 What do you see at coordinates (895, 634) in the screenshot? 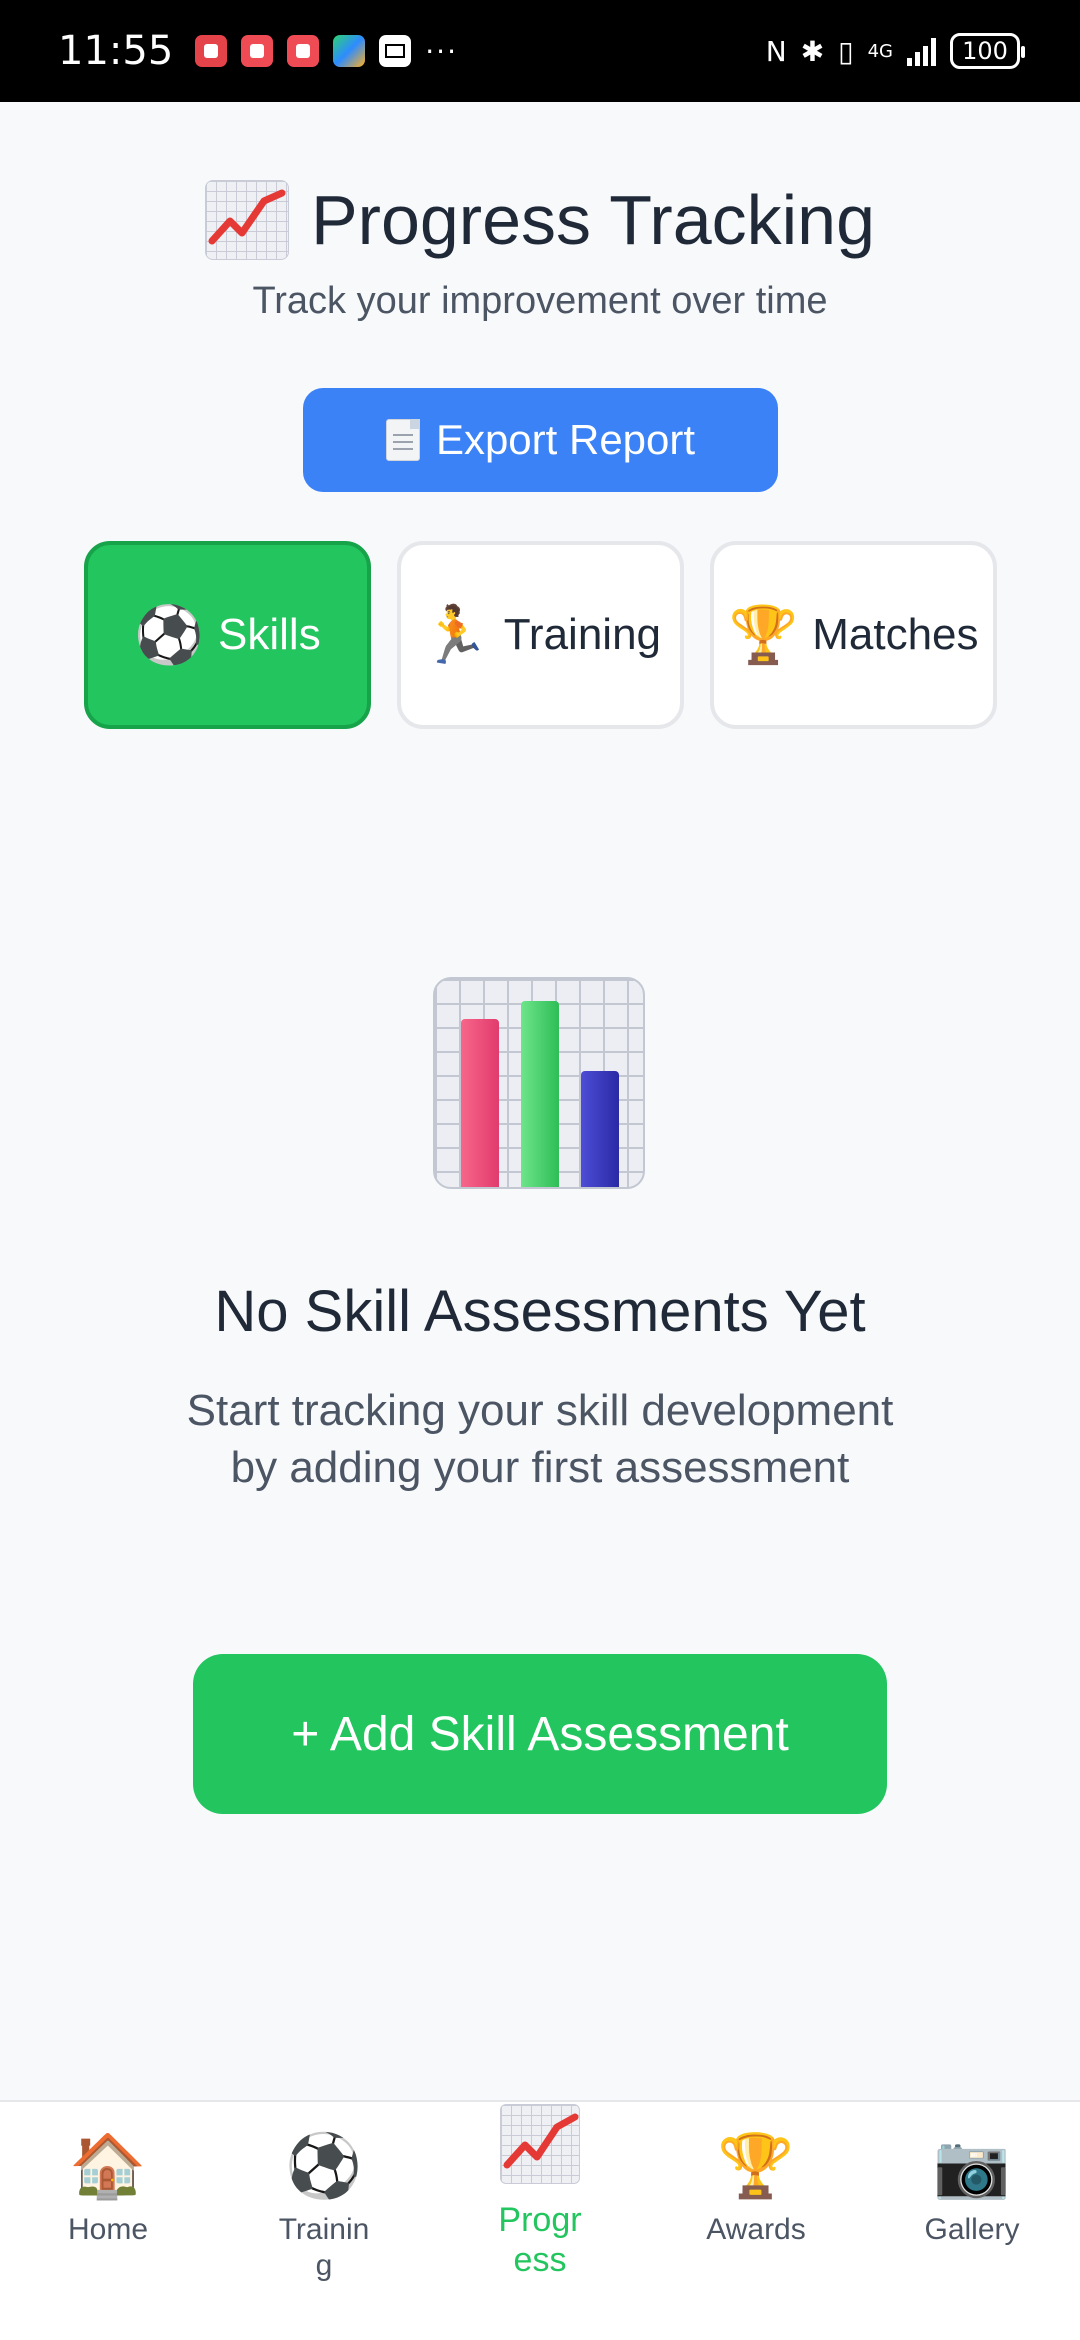
I see `tab-matches-label: Matches` at bounding box center [895, 634].